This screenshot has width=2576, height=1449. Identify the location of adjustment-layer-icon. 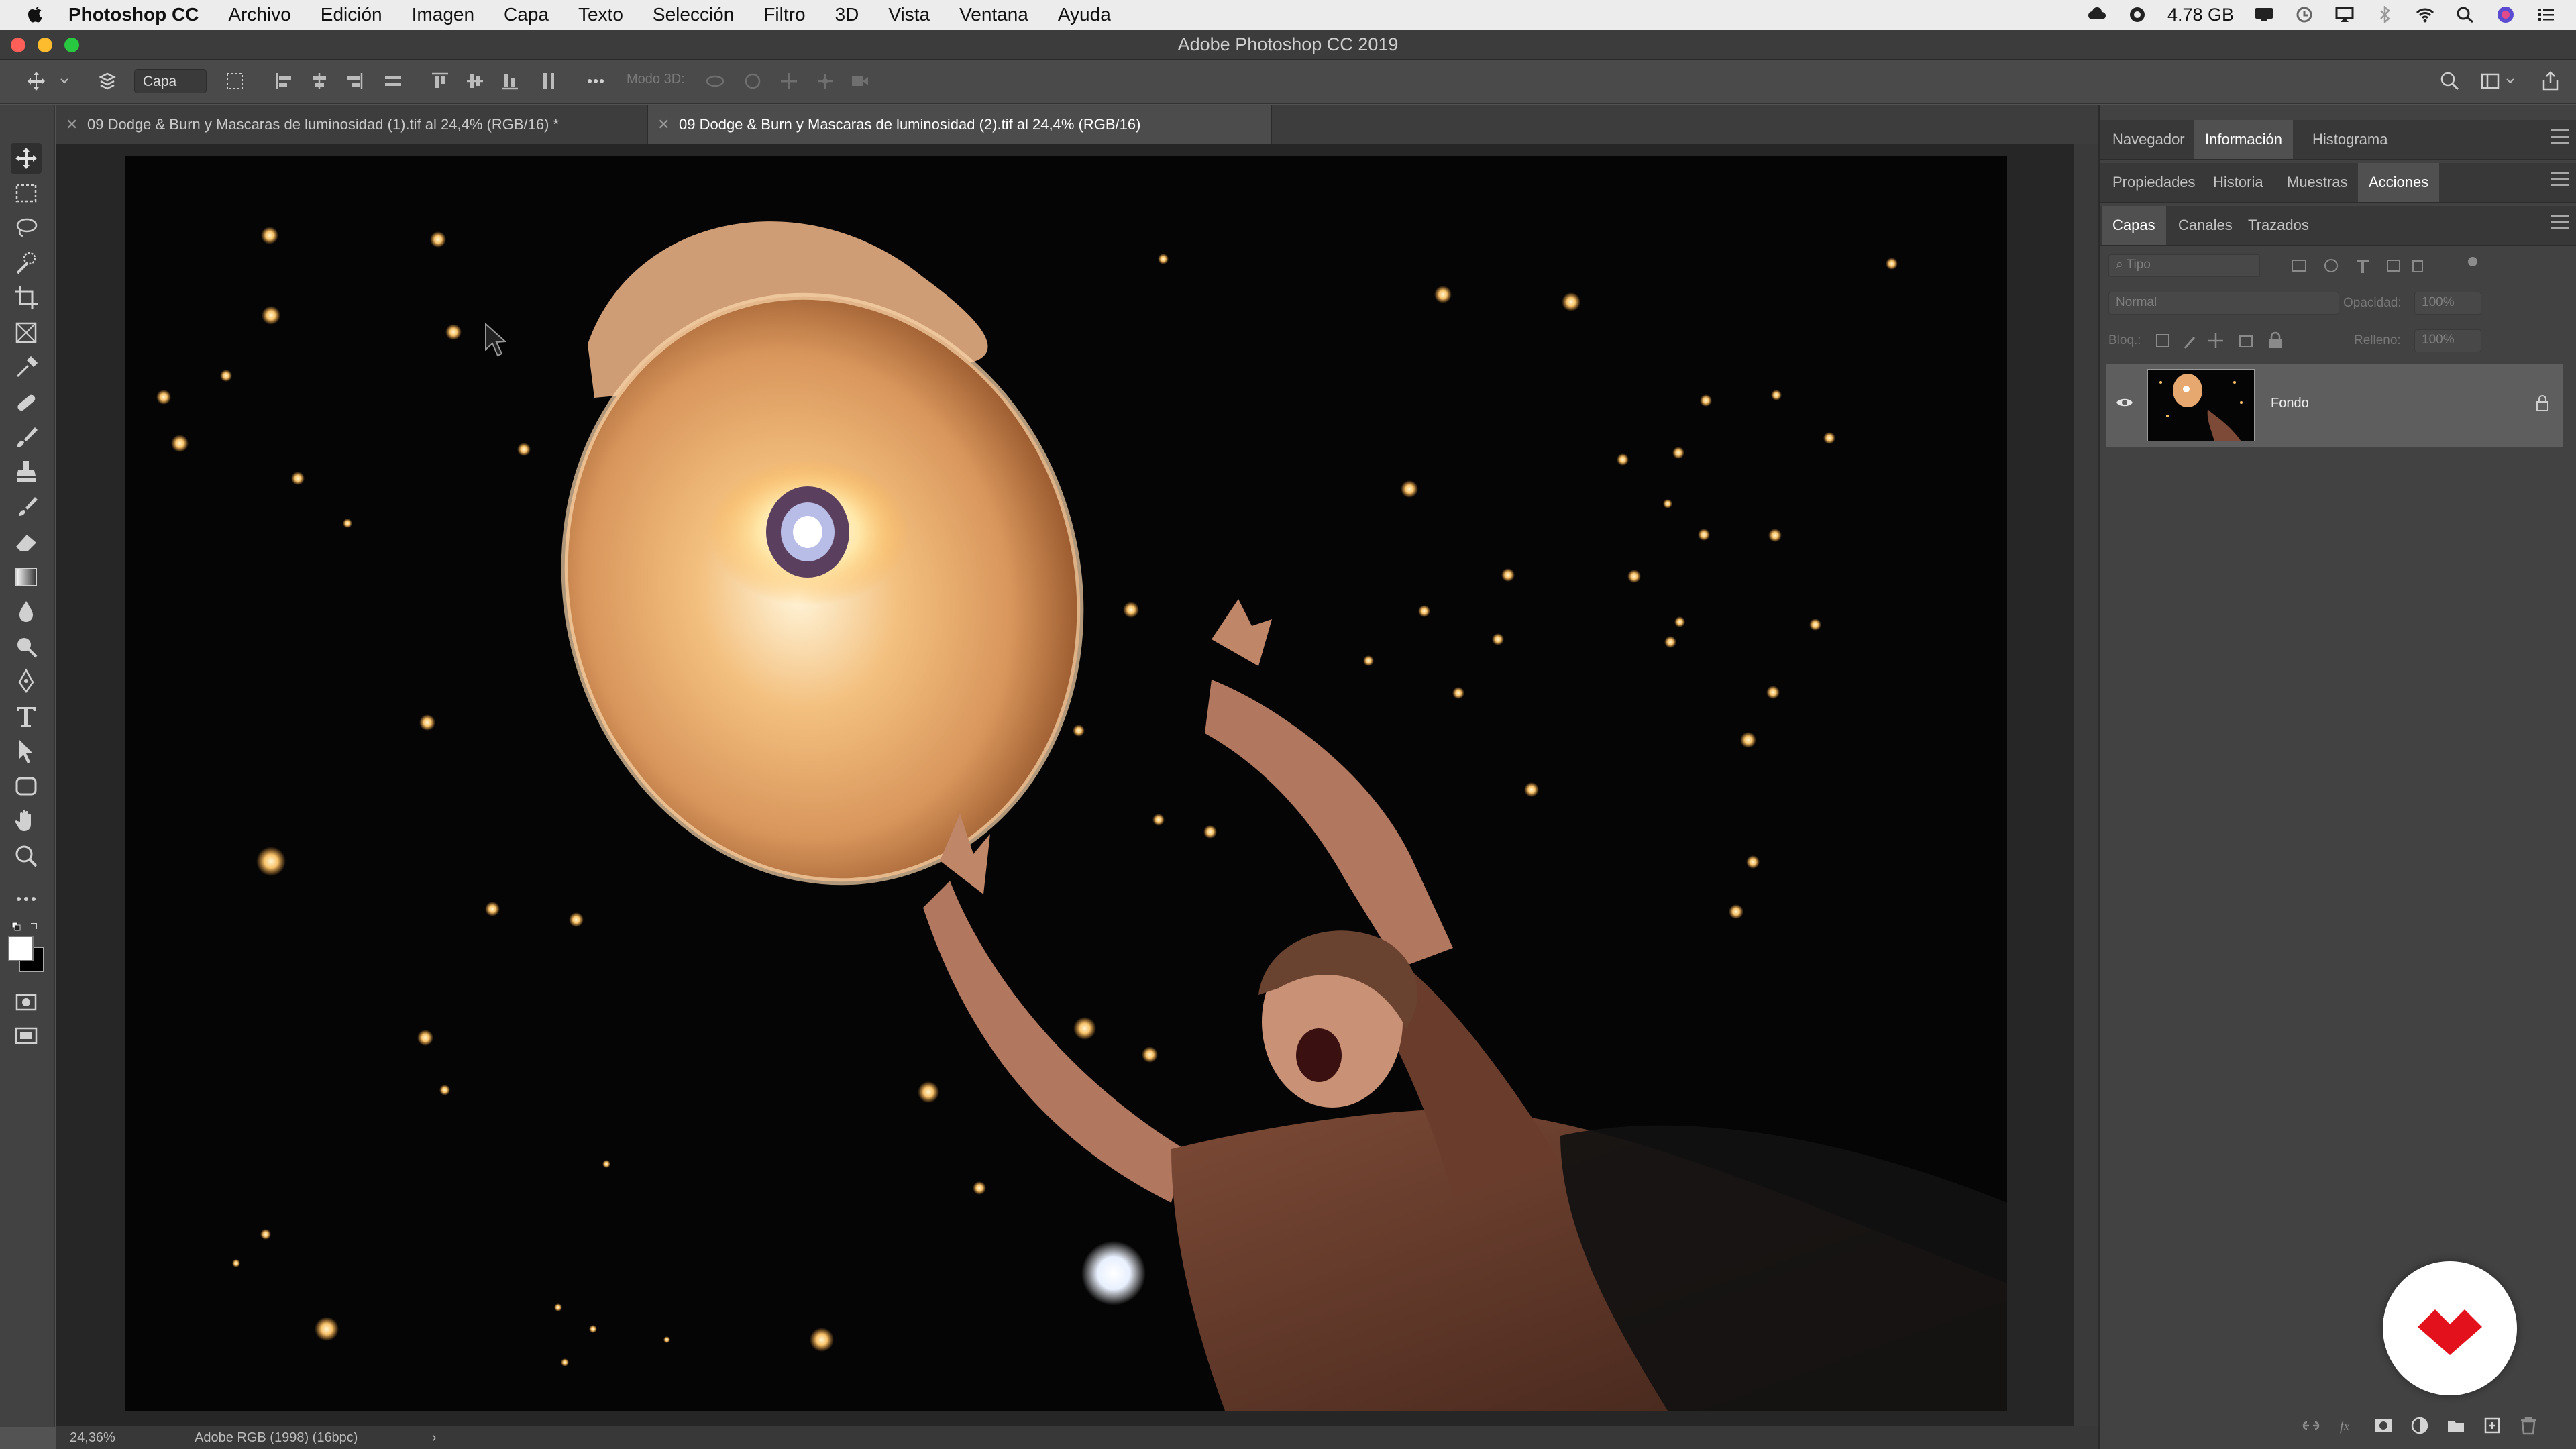
(2420, 1425).